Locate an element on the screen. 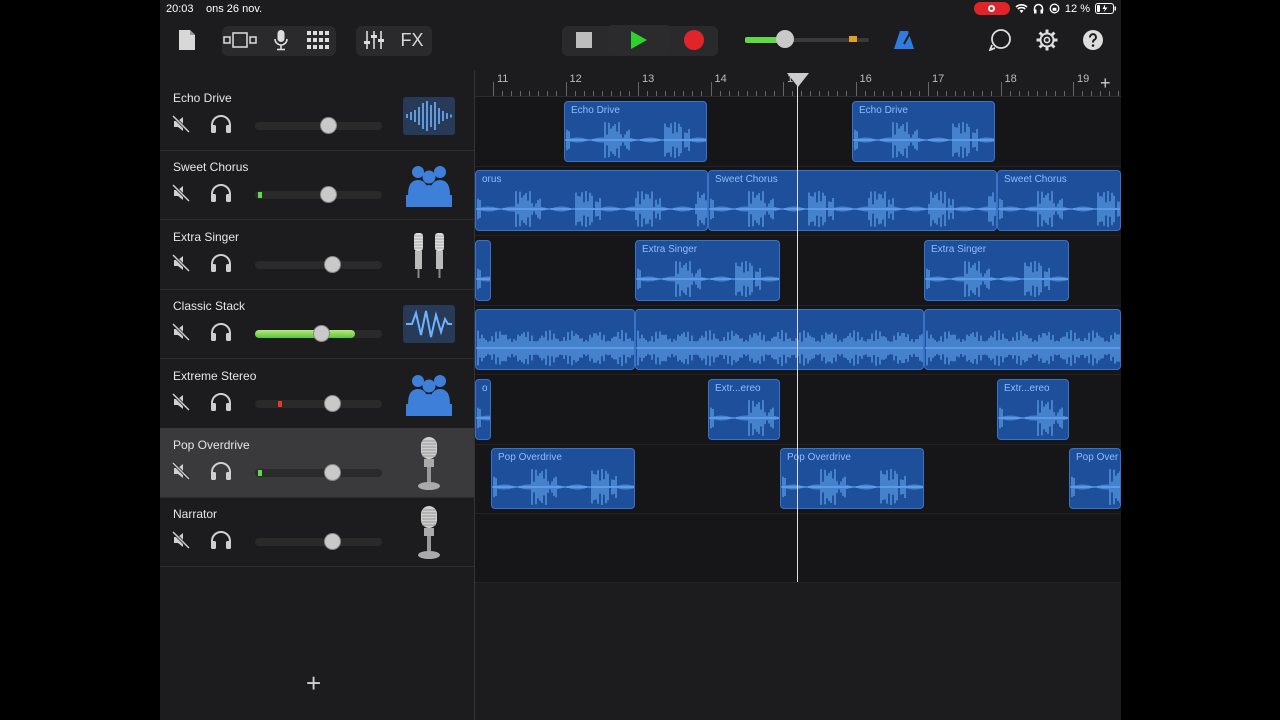 The image size is (1280, 720). master-volume-slider is located at coordinates (807, 40).